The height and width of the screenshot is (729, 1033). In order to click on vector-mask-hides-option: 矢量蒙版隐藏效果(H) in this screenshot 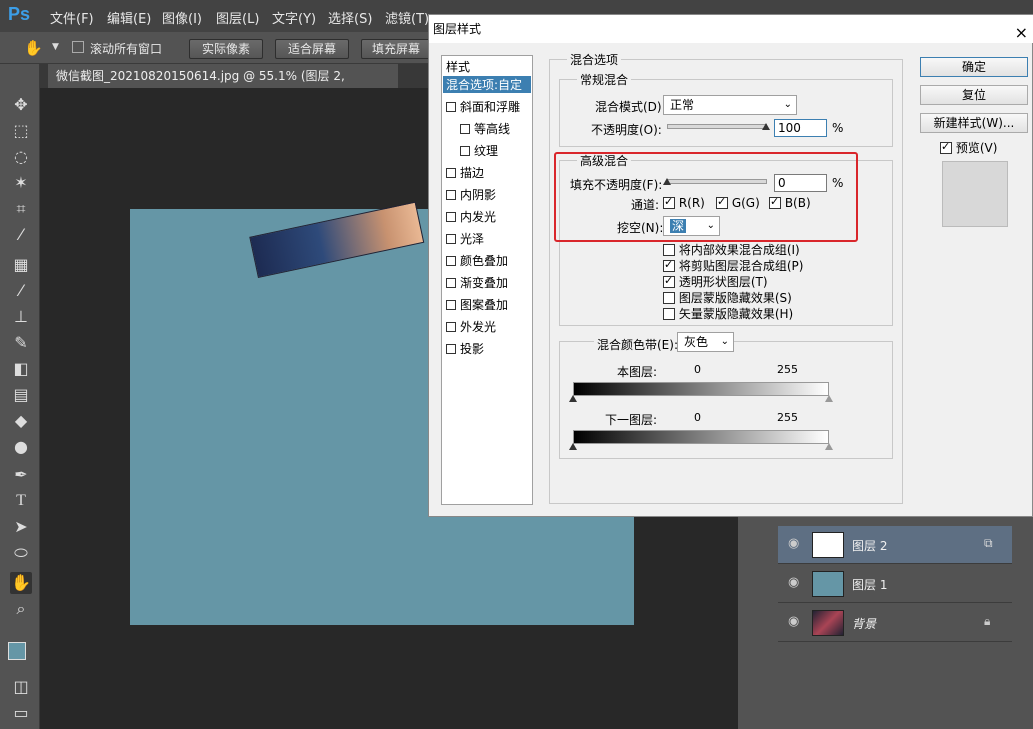, I will do `click(728, 313)`.